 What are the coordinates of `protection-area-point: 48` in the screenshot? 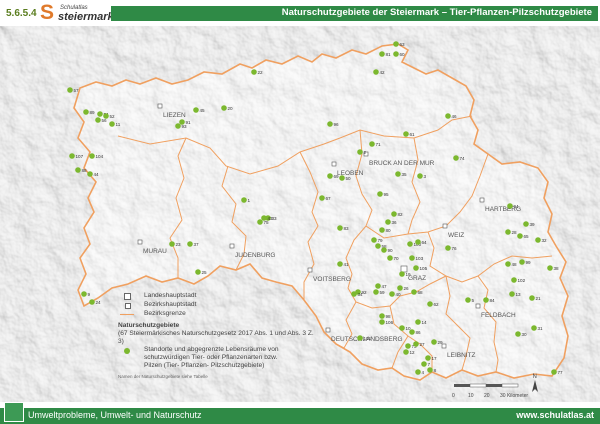 It's located at (511, 264).